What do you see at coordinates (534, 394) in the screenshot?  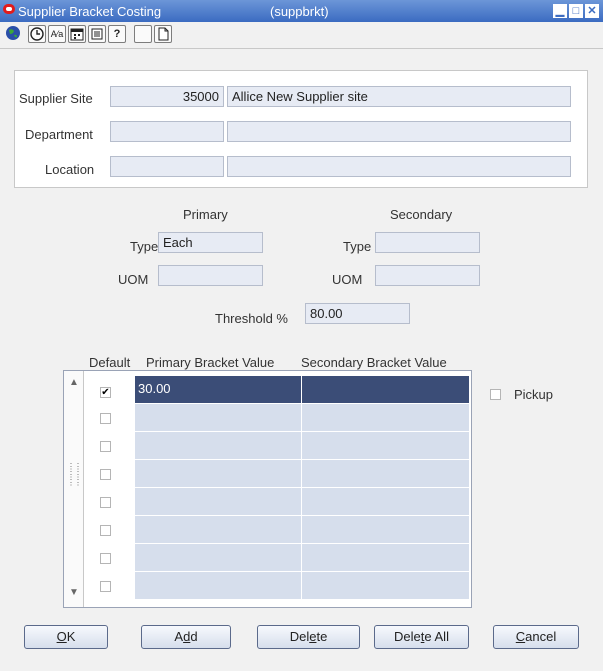 I see `pickup-label: Pickup` at bounding box center [534, 394].